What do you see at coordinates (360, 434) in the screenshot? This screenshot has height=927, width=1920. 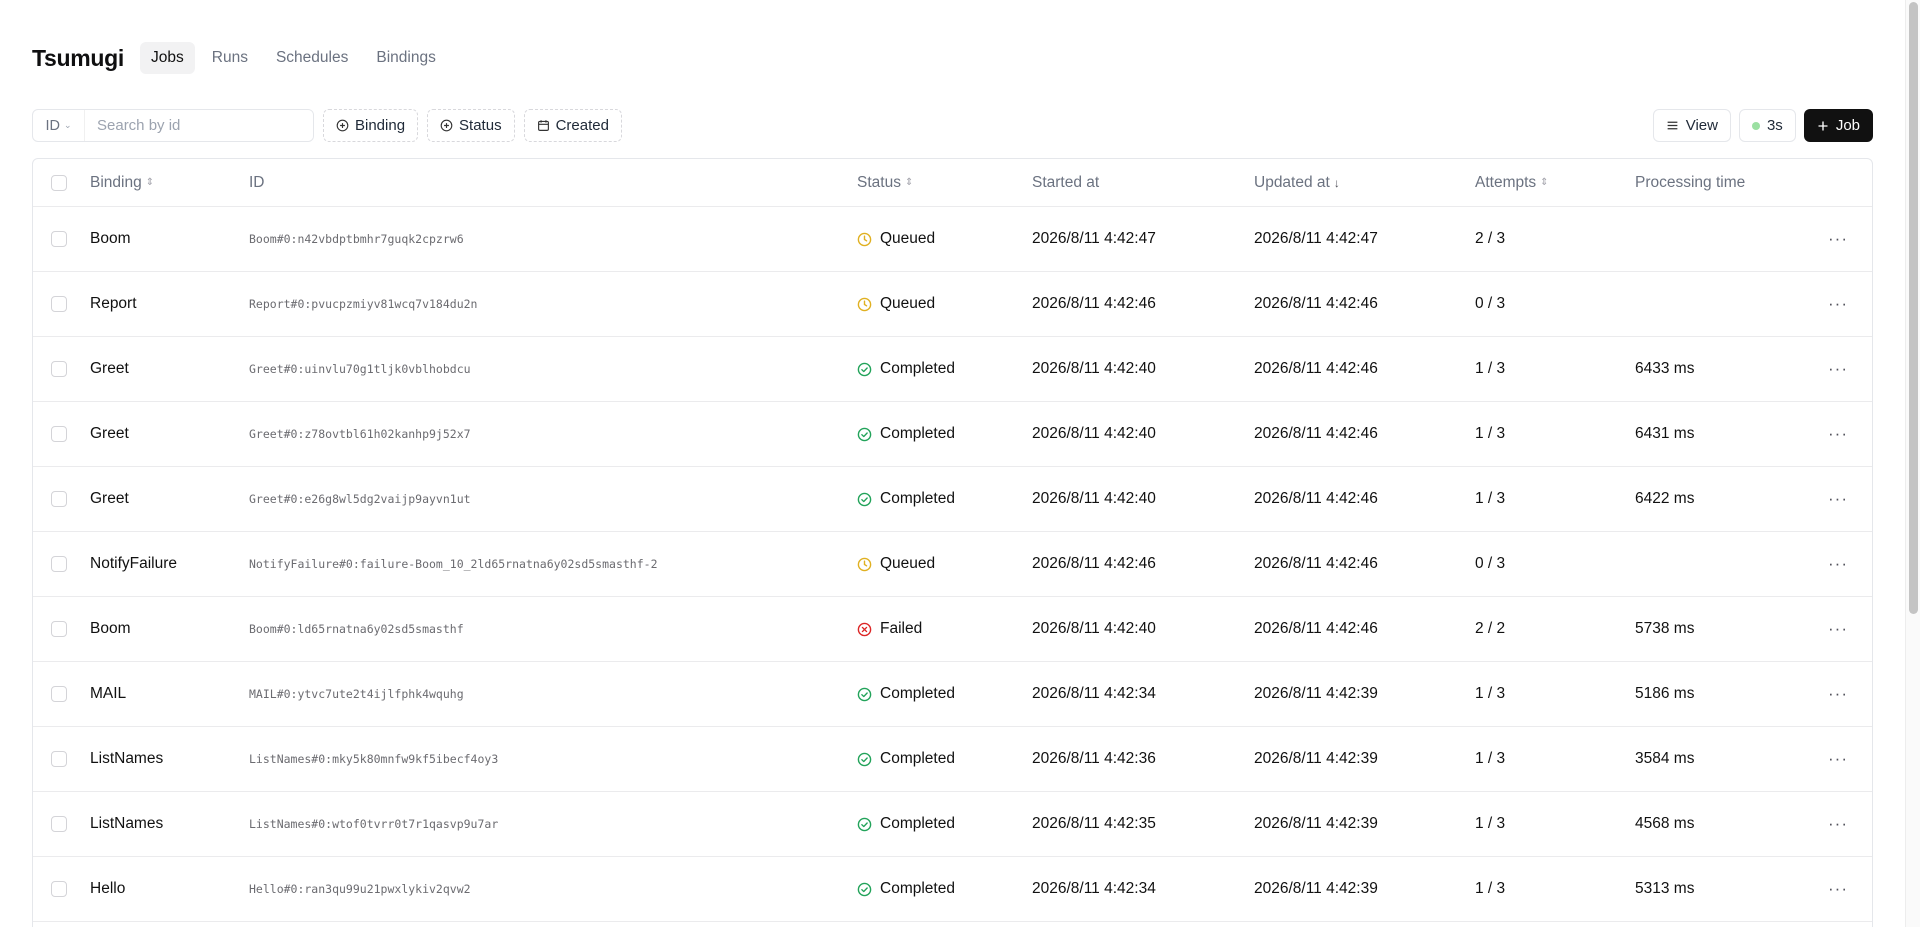 I see `row-id: Greet#0:z78ovtbl61h02kanhp9j52x7` at bounding box center [360, 434].